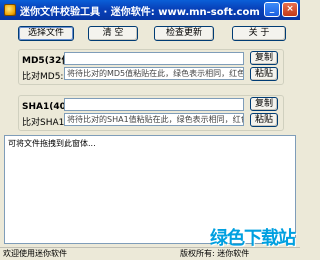 The height and width of the screenshot is (260, 320). What do you see at coordinates (259, 33) in the screenshot?
I see `about-button: 关 于` at bounding box center [259, 33].